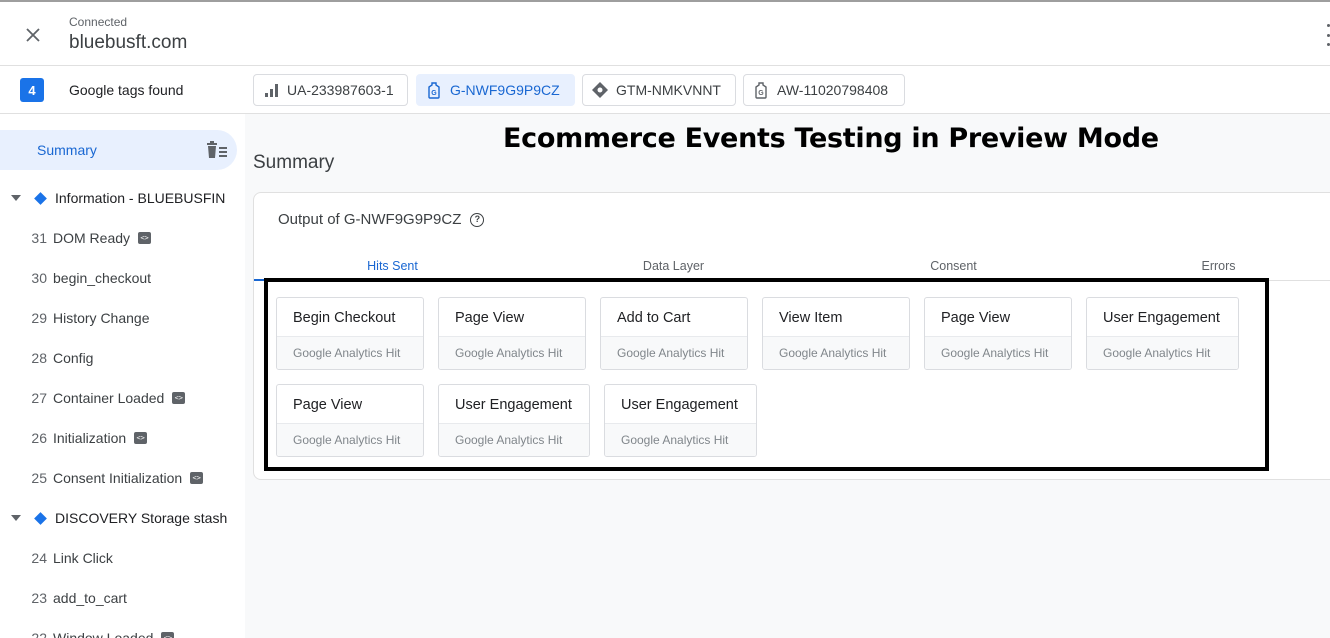 This screenshot has width=1330, height=638. Describe the element at coordinates (217, 150) in the screenshot. I see `clear-messages-icon` at that location.